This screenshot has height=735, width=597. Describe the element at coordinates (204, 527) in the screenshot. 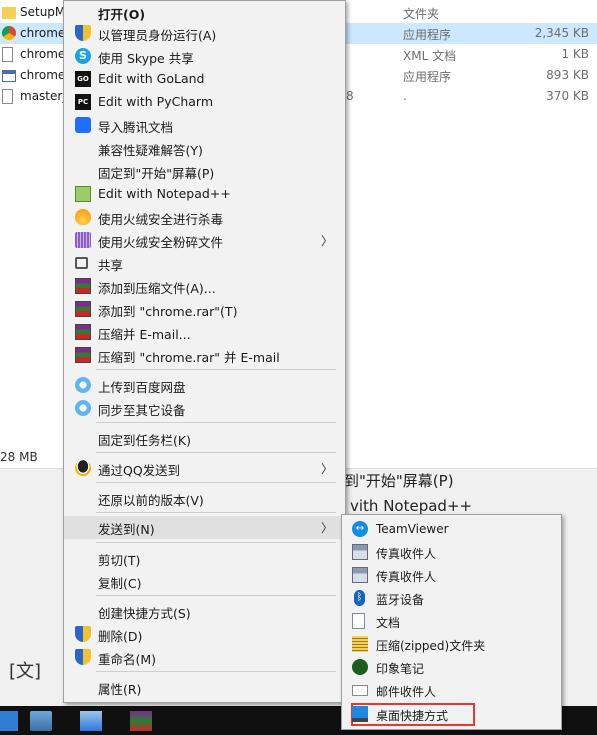

I see `menu-item-send-to: 发送到(N) 〉` at that location.